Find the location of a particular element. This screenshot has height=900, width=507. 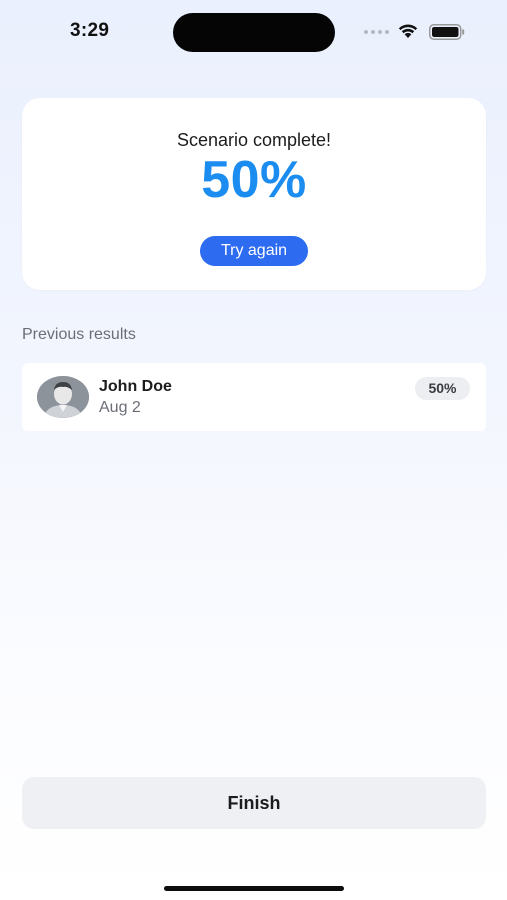

status-bar: 3:29 is located at coordinates (253, 32).